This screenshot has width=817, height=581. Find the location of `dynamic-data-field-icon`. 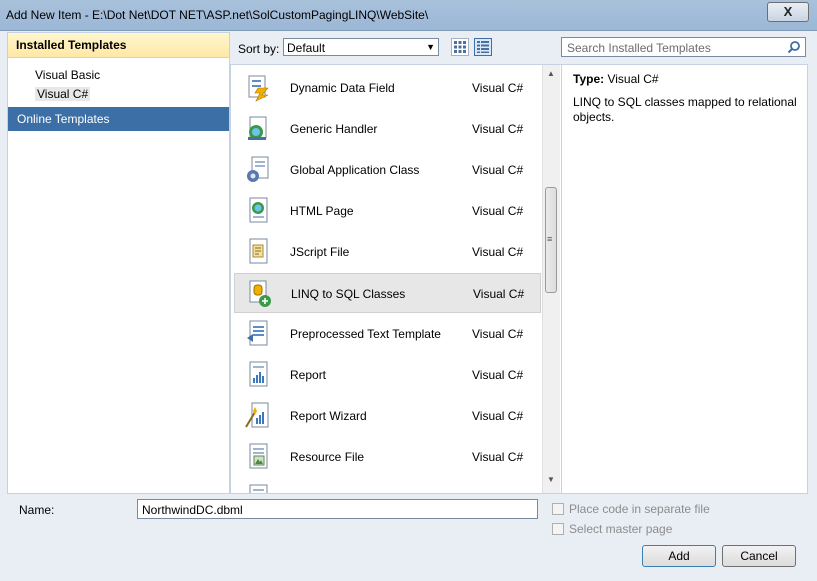

dynamic-data-field-icon is located at coordinates (258, 88).